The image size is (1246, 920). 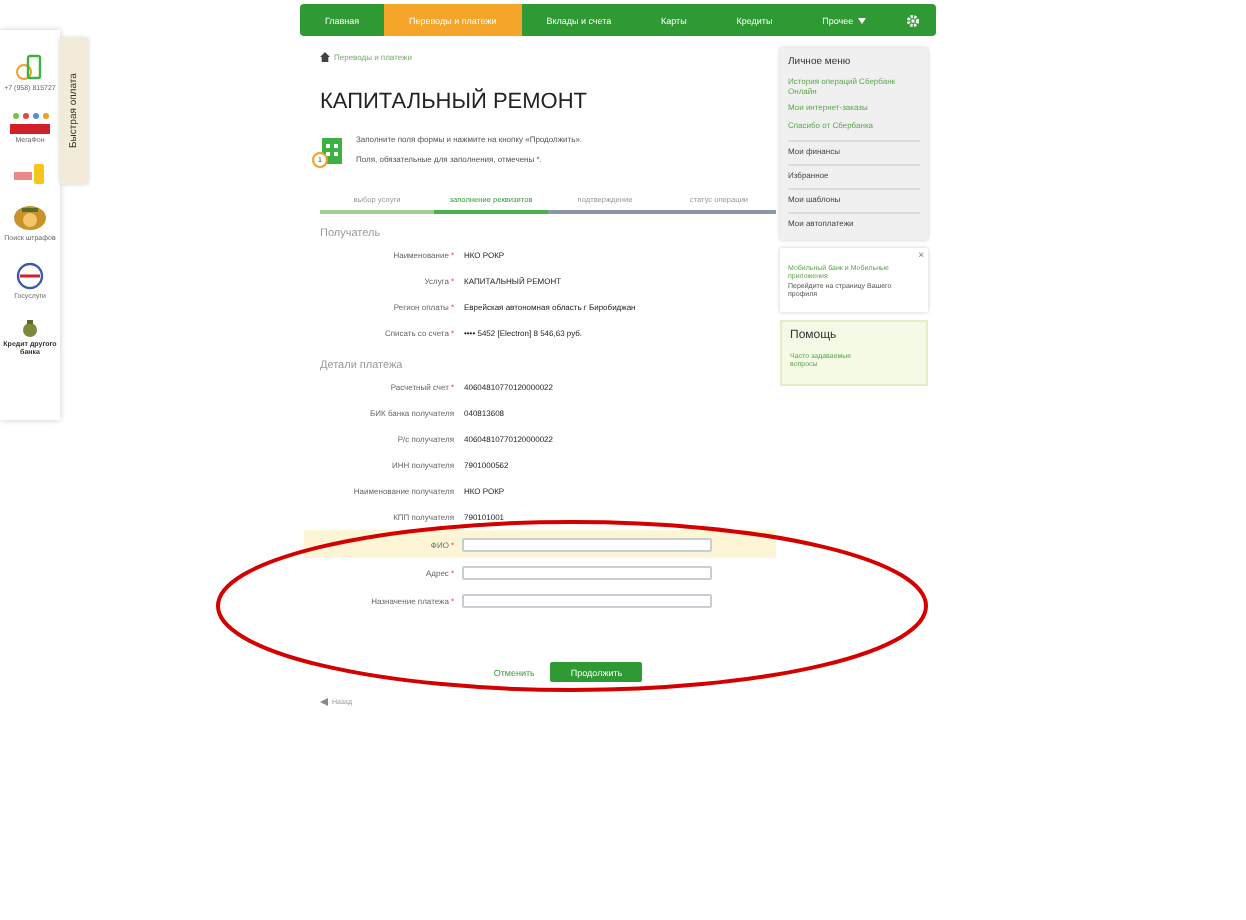 What do you see at coordinates (861, 20) in the screenshot?
I see `caret-icon` at bounding box center [861, 20].